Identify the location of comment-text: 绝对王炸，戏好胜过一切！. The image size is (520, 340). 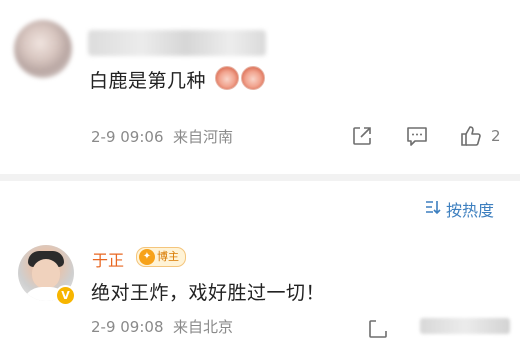
(208, 293).